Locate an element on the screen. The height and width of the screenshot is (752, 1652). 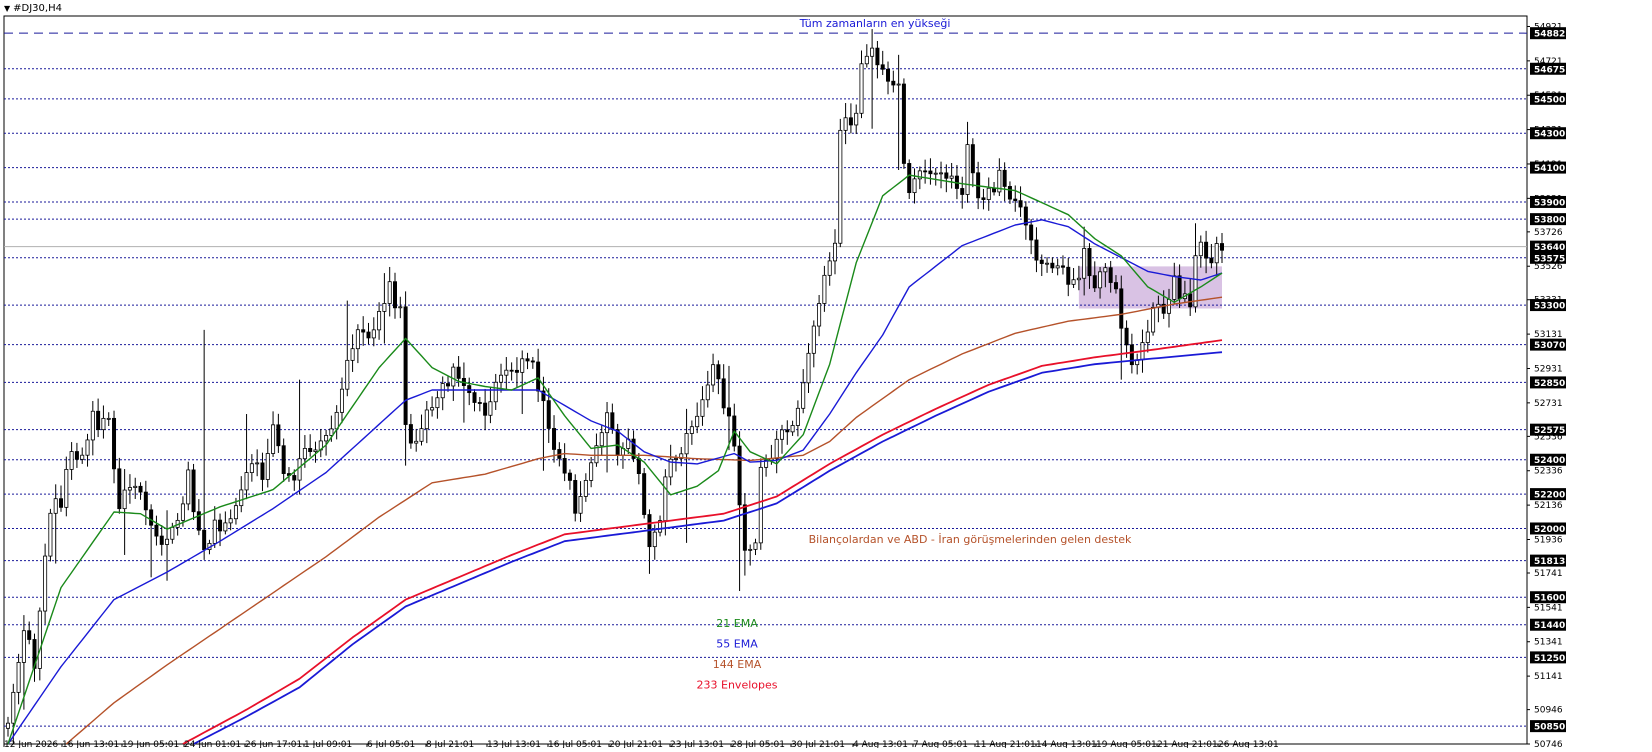
level-tag-label: 51813 is located at coordinates (1549, 562).